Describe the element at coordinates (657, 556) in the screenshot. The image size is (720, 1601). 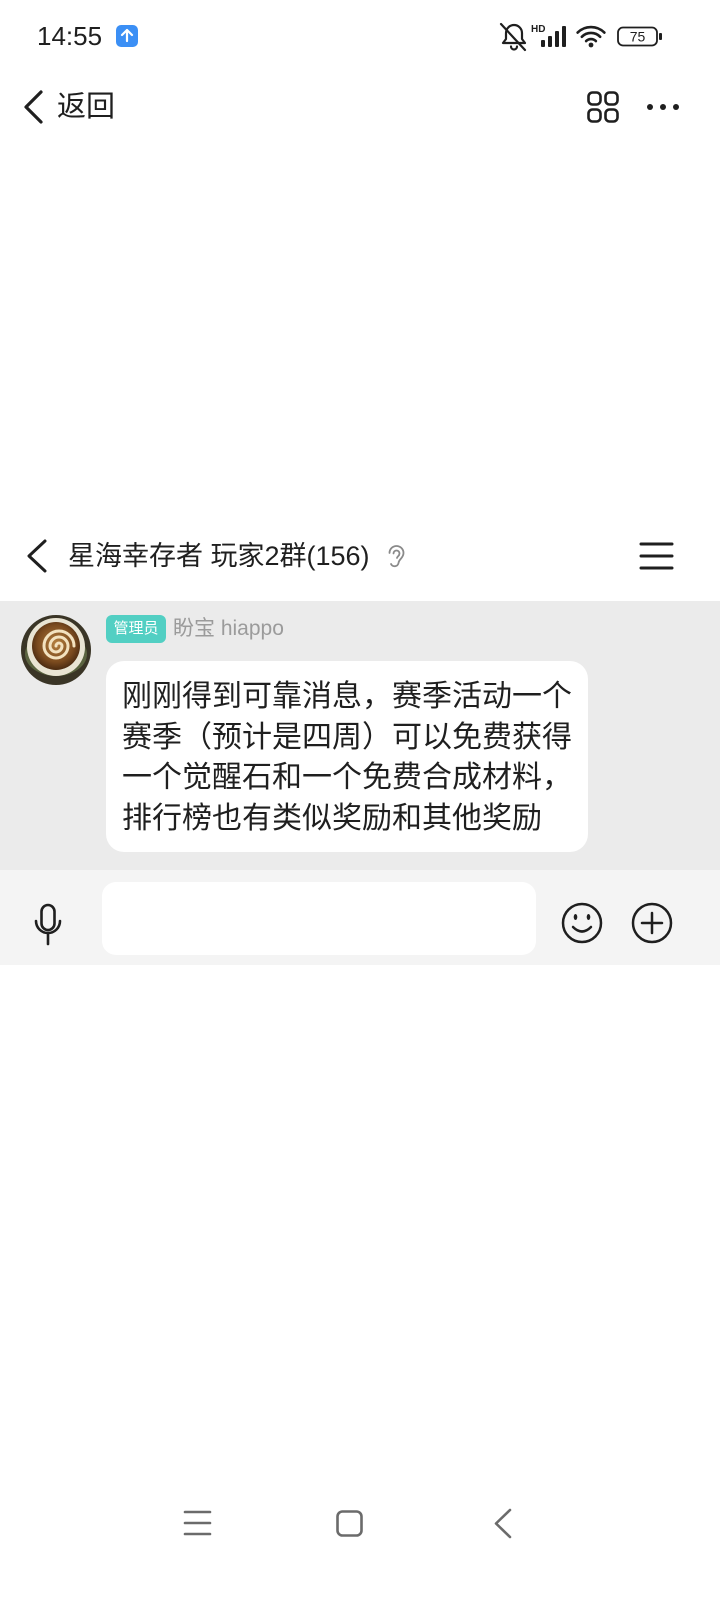
I see `menu-icon` at that location.